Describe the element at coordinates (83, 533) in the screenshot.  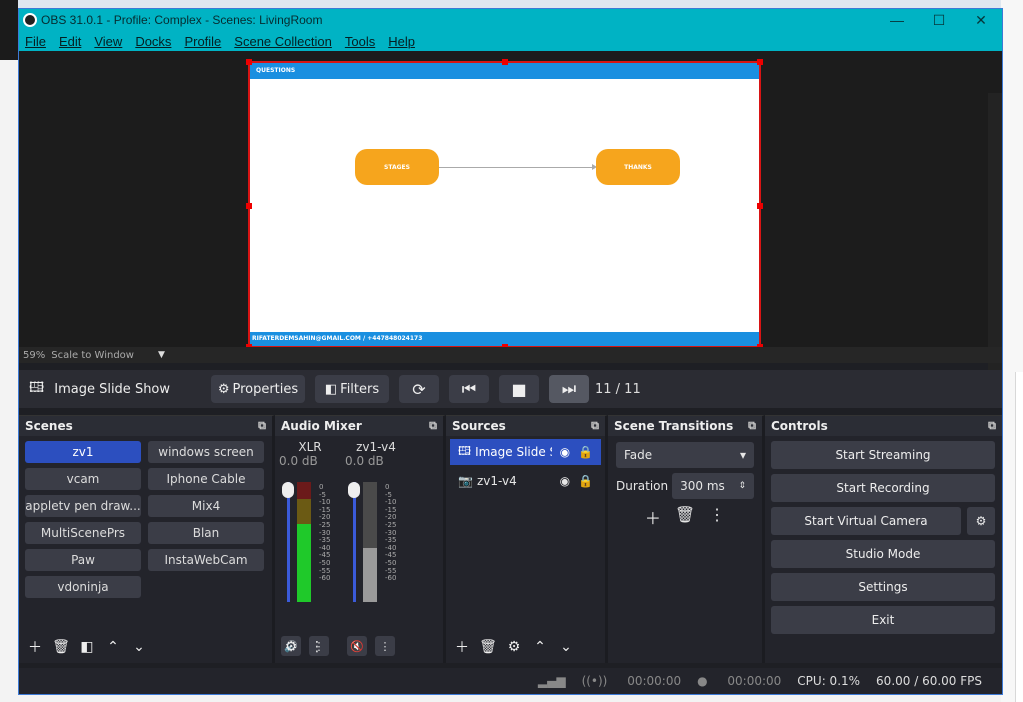
I see `scene-item: MultiScenePrs` at that location.